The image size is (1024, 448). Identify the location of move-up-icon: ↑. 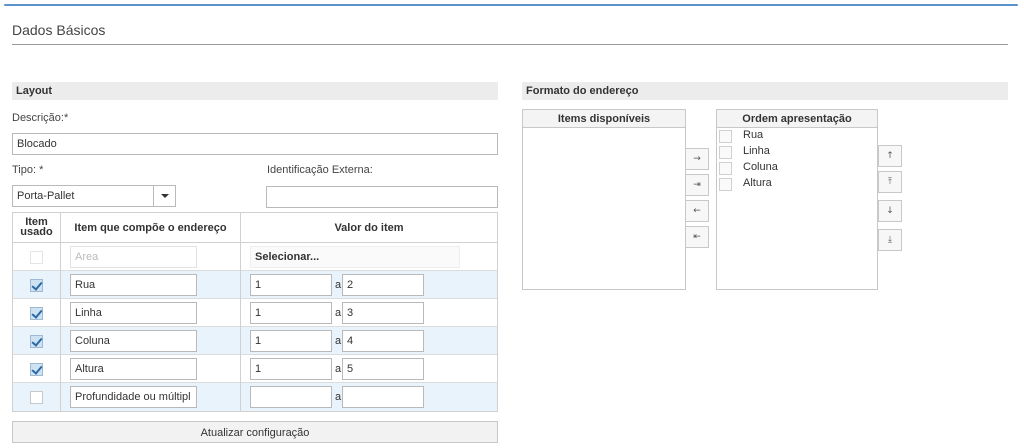
(890, 156).